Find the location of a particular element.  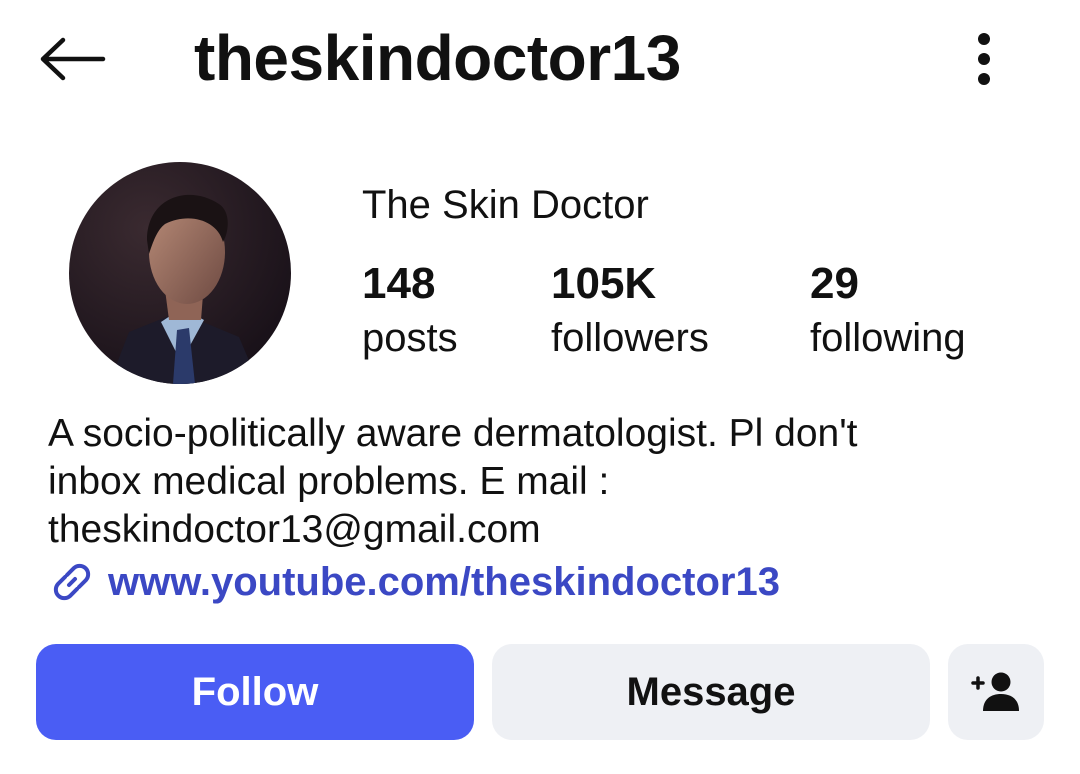

add-person-icon is located at coordinates (995, 691).